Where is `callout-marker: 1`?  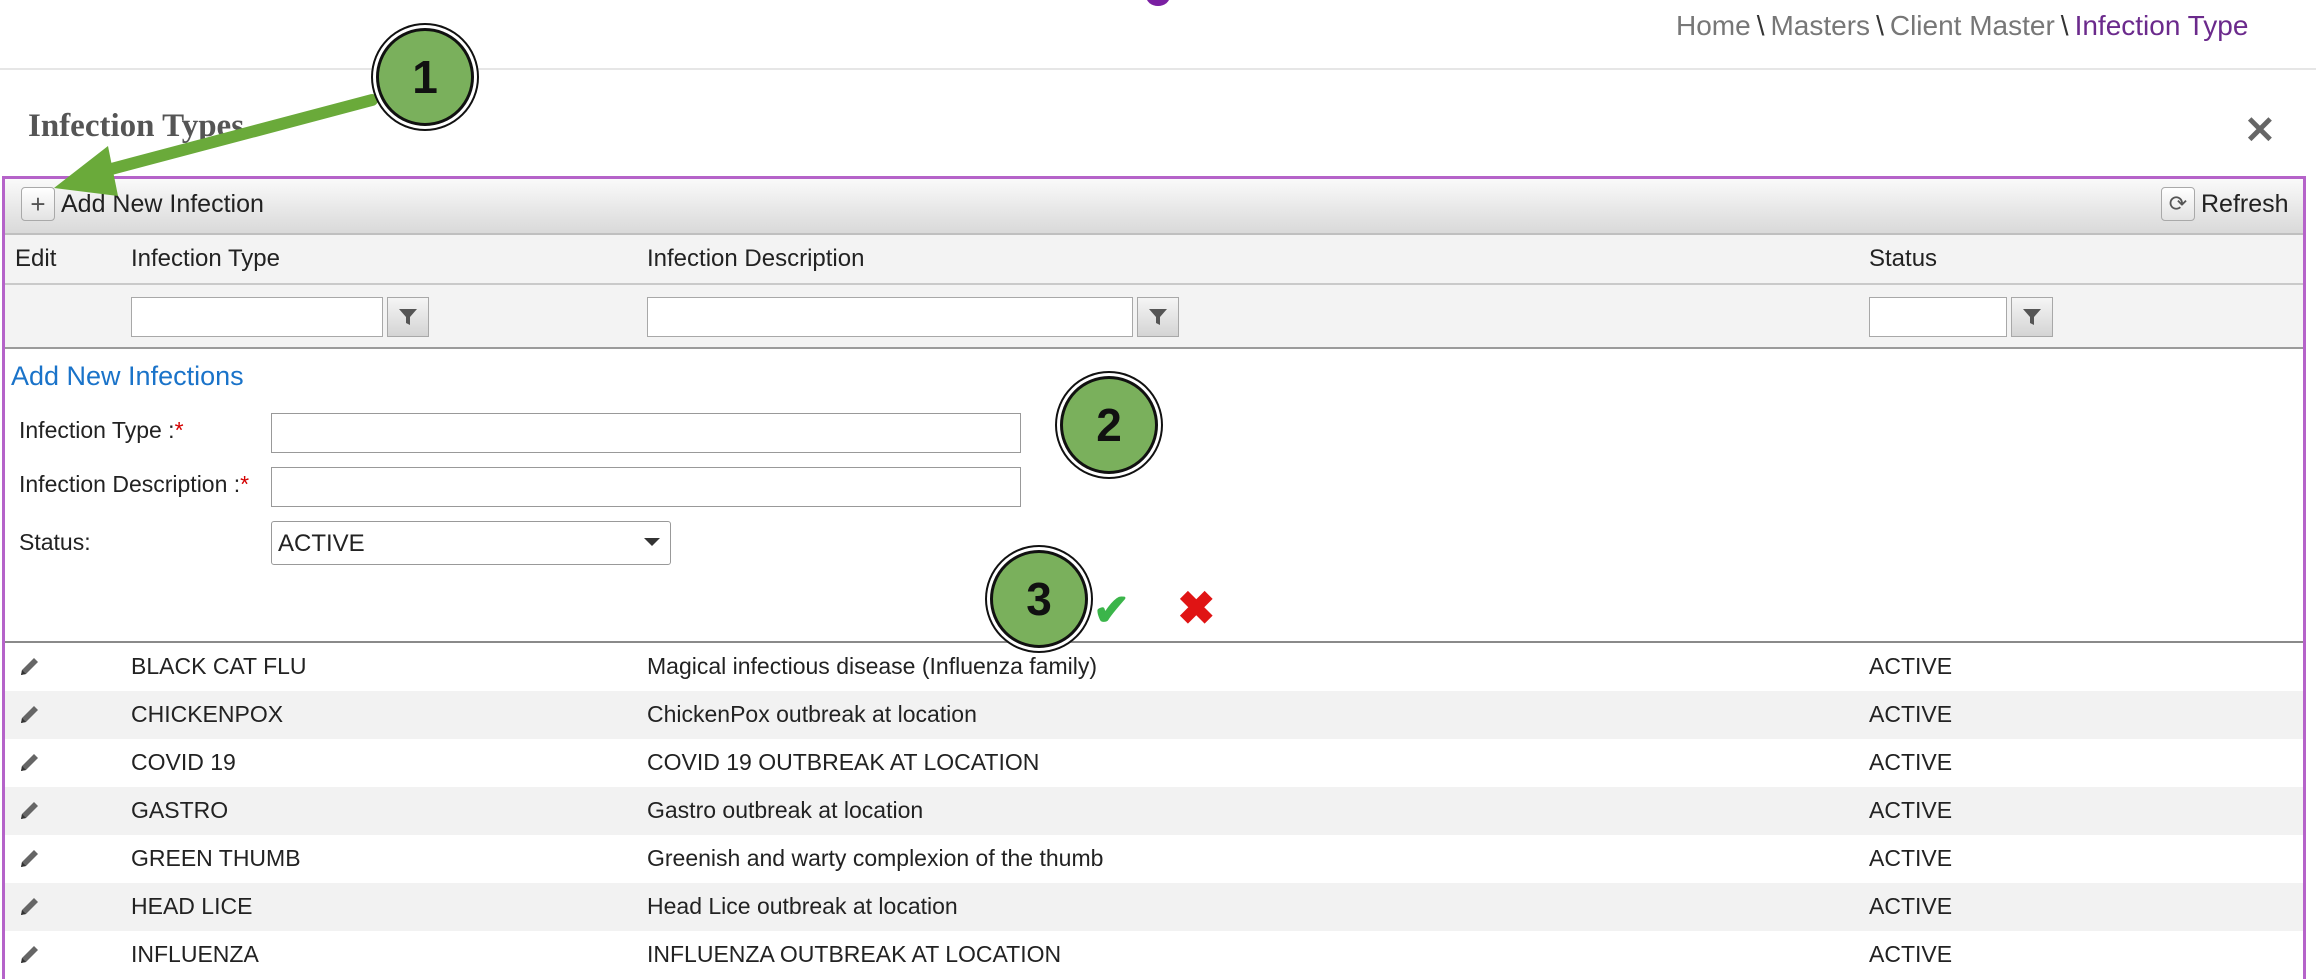 callout-marker: 1 is located at coordinates (425, 77).